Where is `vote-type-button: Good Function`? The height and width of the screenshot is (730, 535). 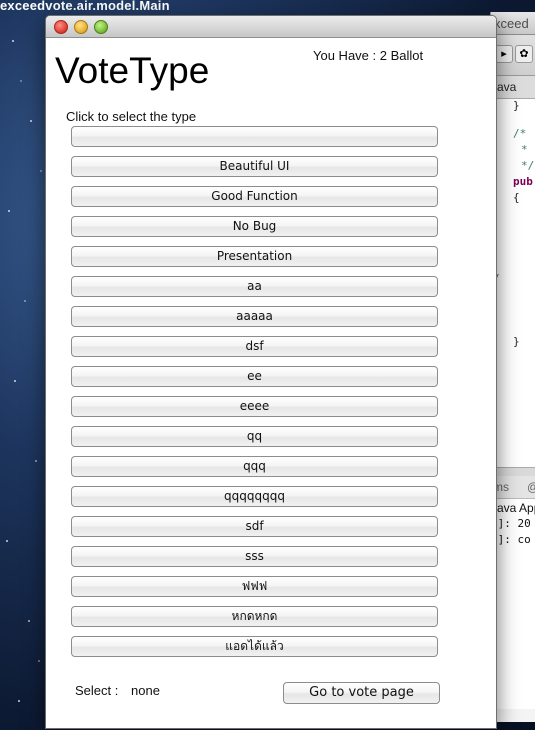 vote-type-button: Good Function is located at coordinates (254, 196).